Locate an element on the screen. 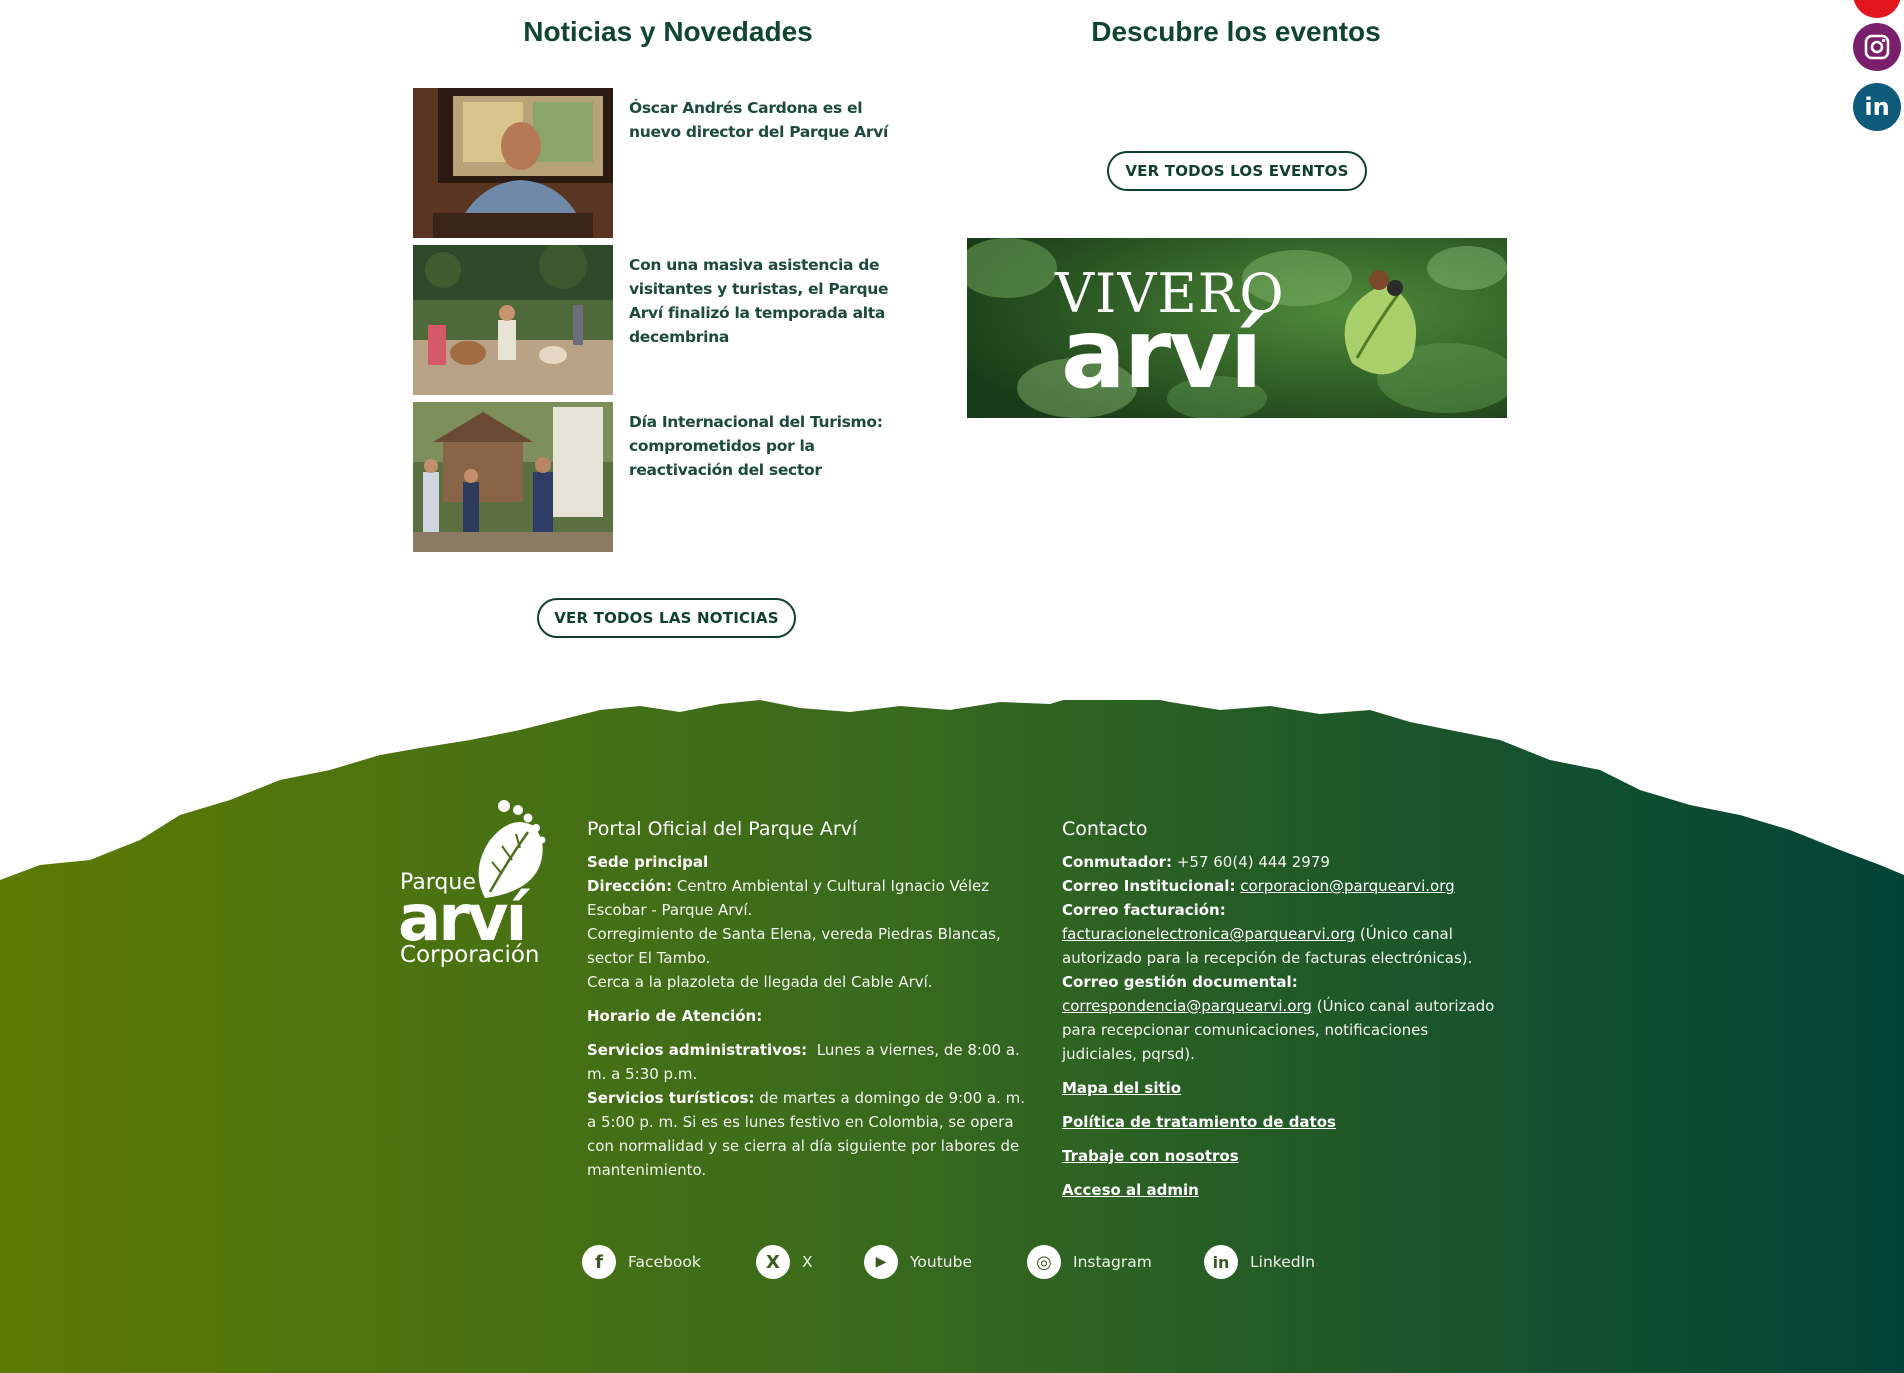 This screenshot has height=1373, width=1904. logo-bottom-text: Corporación is located at coordinates (470, 955).